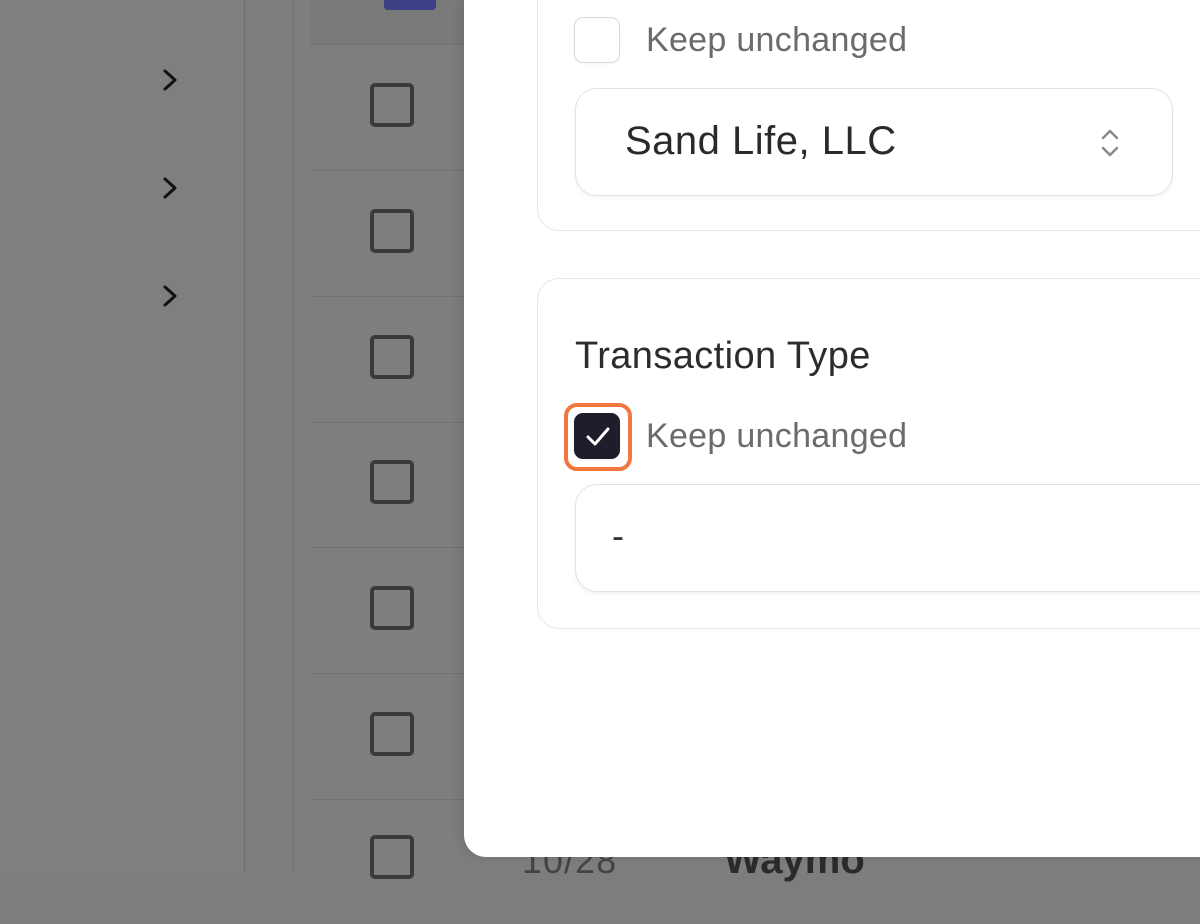 The height and width of the screenshot is (924, 1200). What do you see at coordinates (269, 436) in the screenshot?
I see `gutter` at bounding box center [269, 436].